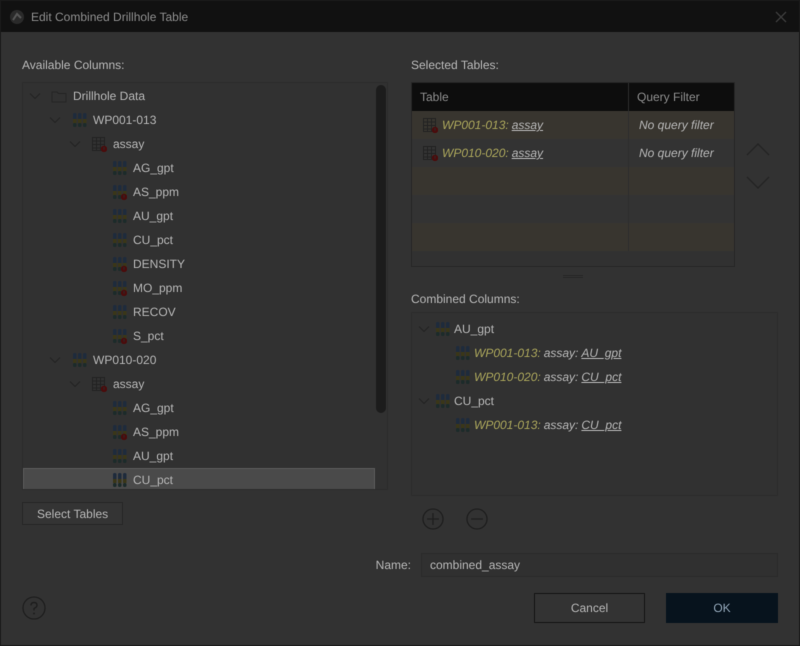 The height and width of the screenshot is (646, 800). Describe the element at coordinates (548, 377) in the screenshot. I see `tree-label: WP010-020: assay: CU_pct` at that location.